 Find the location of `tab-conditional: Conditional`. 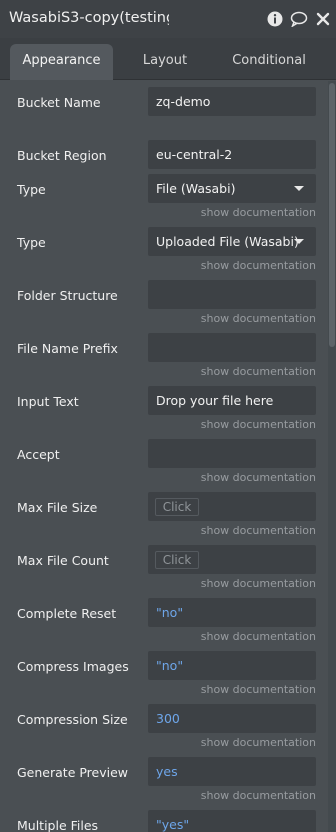

tab-conditional: Conditional is located at coordinates (269, 62).